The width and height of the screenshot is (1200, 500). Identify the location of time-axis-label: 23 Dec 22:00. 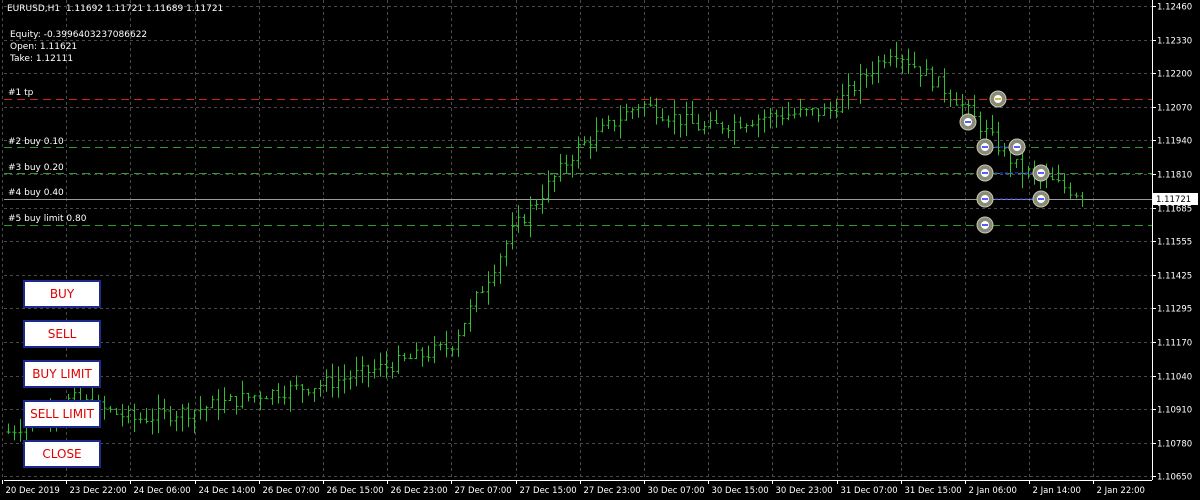
(98, 491).